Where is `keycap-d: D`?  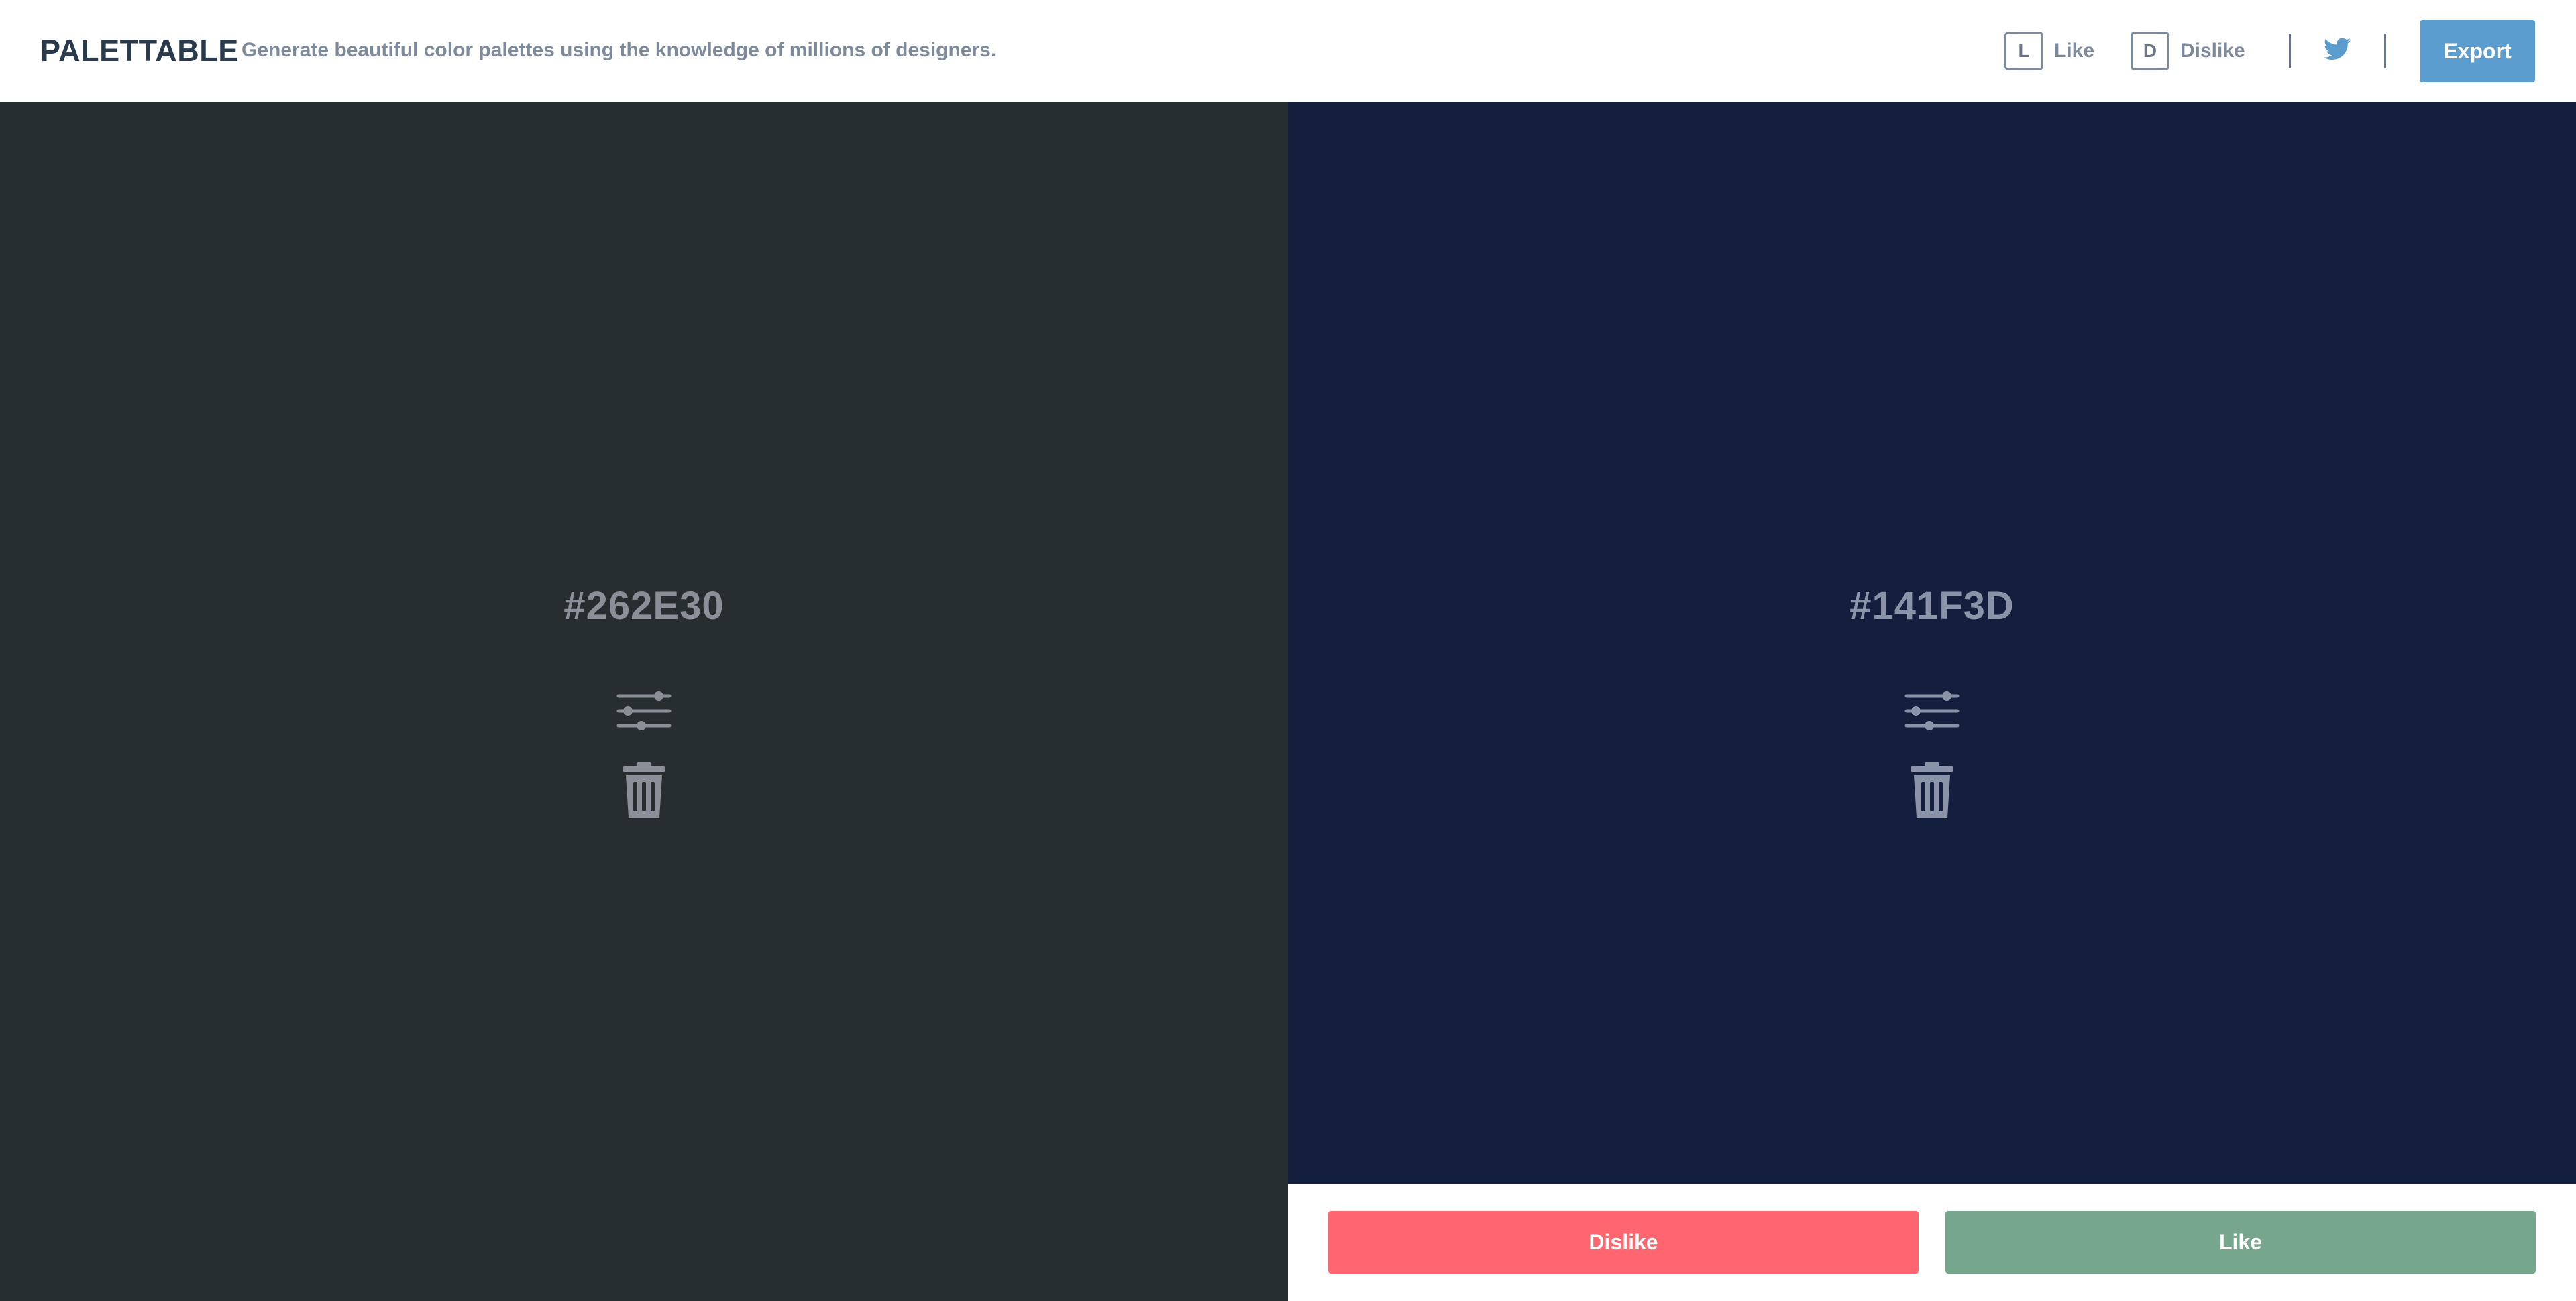
keycap-d: D is located at coordinates (2150, 51).